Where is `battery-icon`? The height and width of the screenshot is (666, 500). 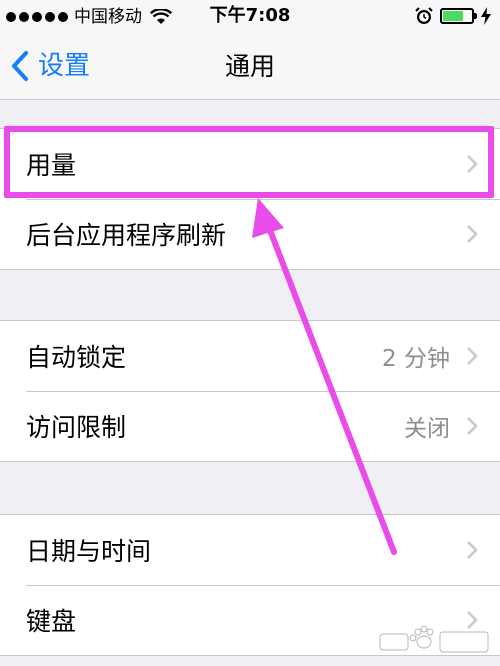
battery-icon is located at coordinates (458, 16).